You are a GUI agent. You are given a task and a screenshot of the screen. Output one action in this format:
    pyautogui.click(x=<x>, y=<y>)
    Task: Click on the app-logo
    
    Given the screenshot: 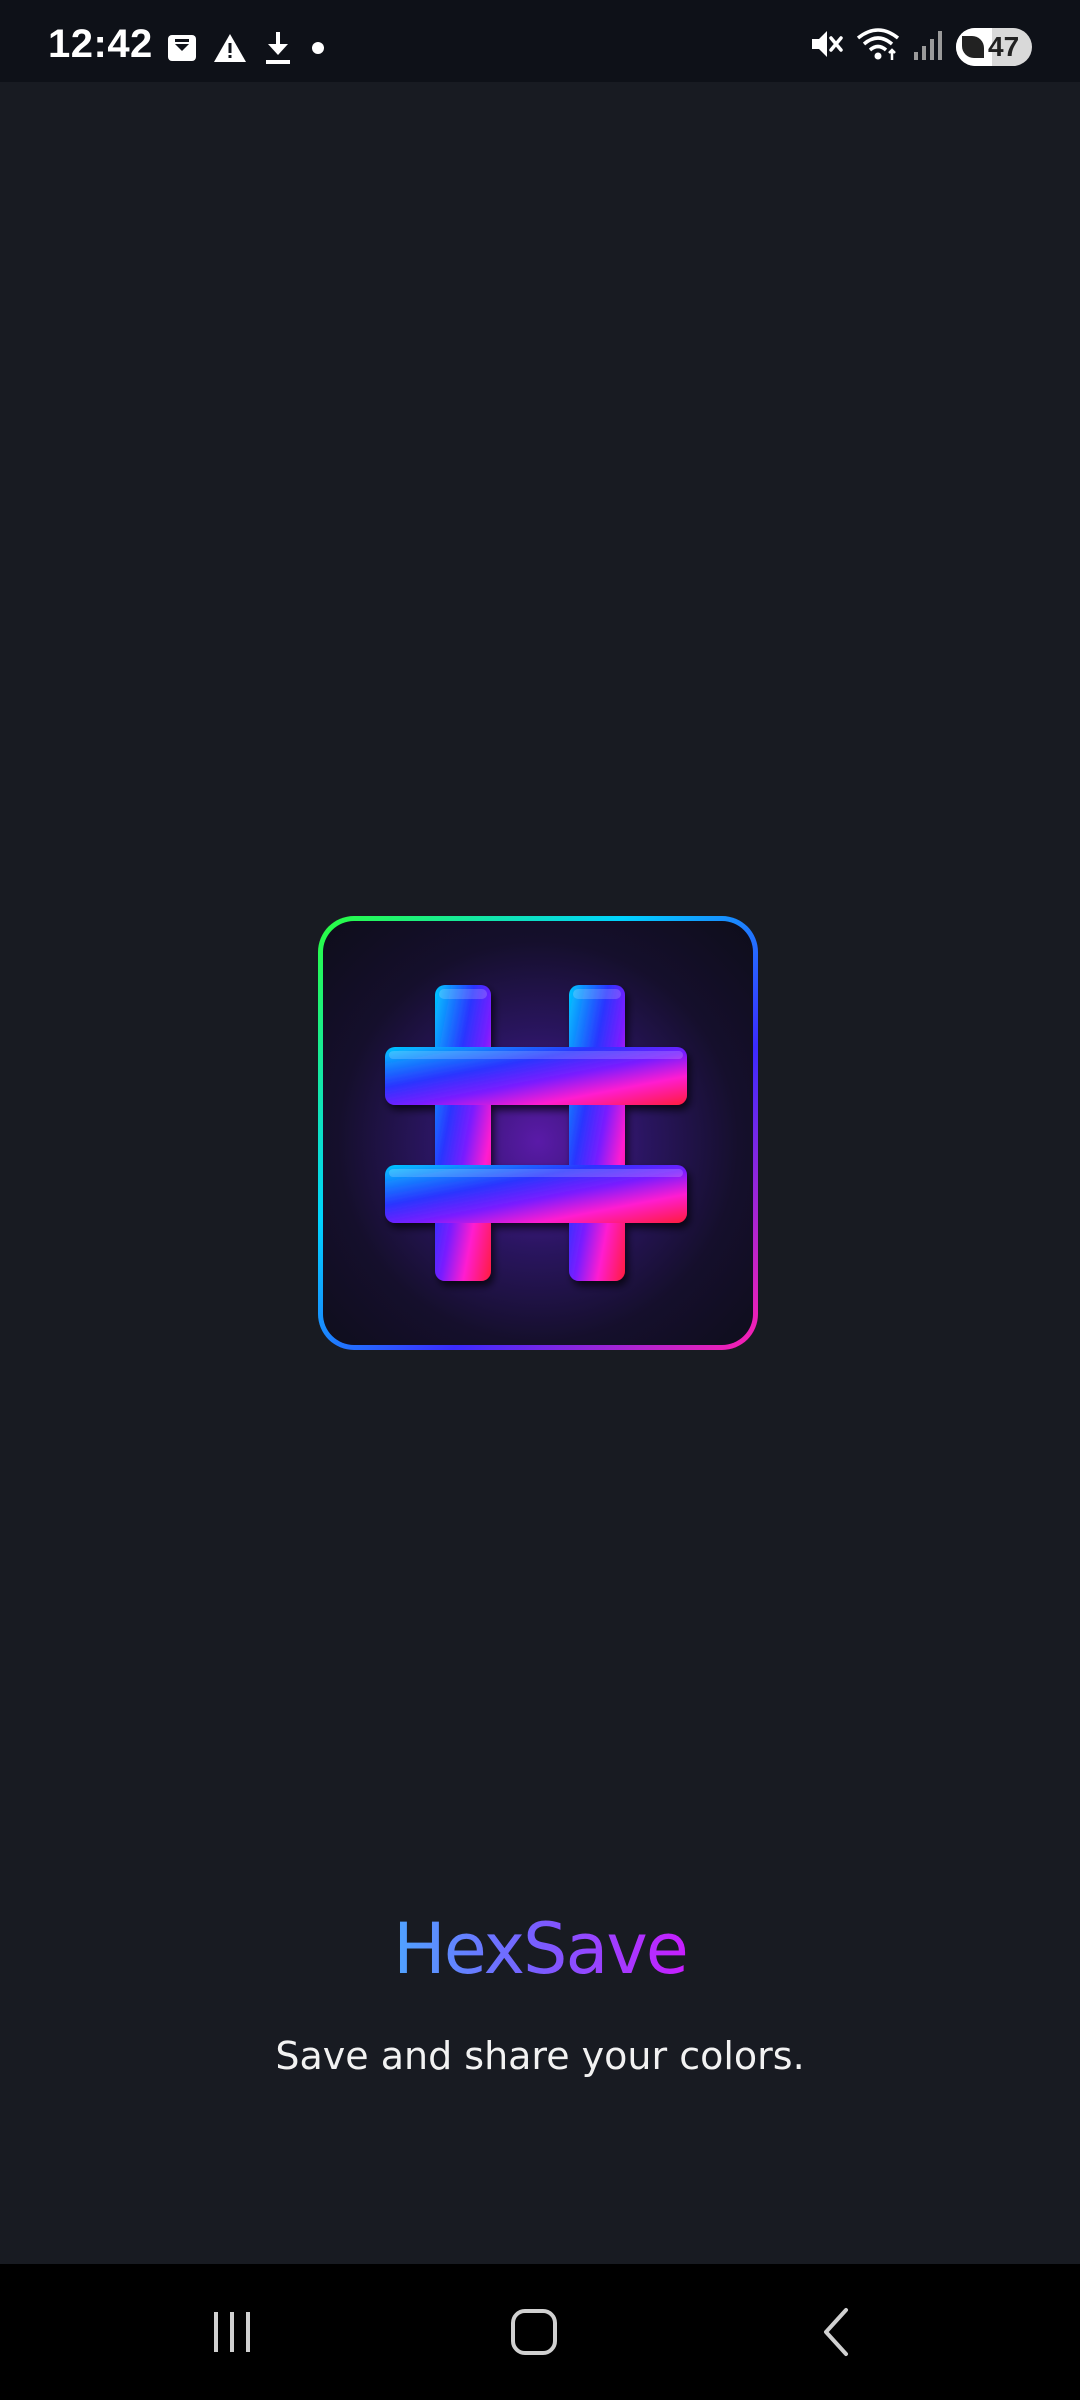 What is the action you would take?
    pyautogui.click(x=538, y=1133)
    